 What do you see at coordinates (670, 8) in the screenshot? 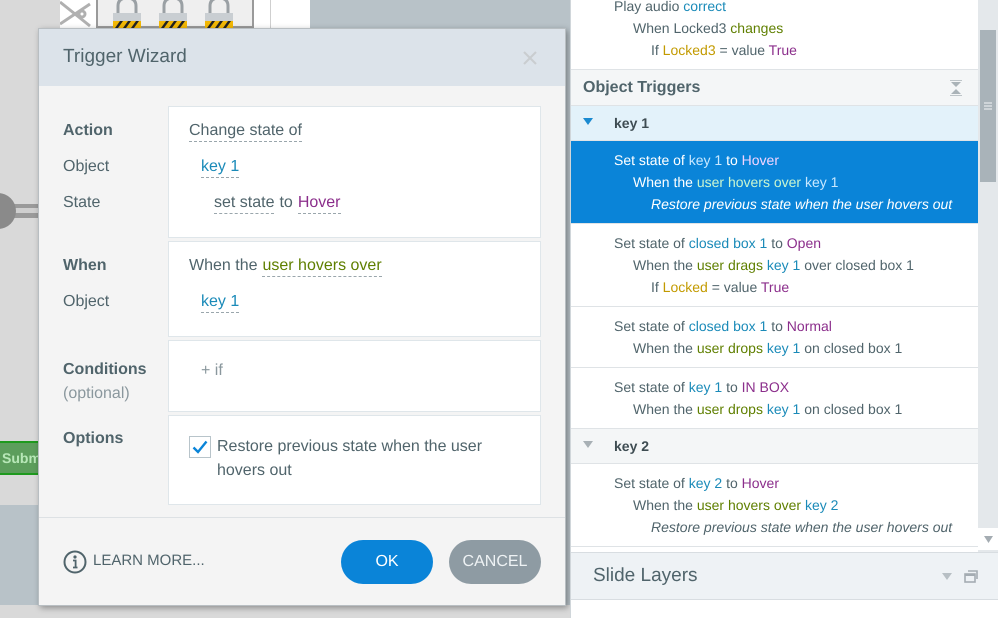
I see `trigger-line: Play audio correct` at bounding box center [670, 8].